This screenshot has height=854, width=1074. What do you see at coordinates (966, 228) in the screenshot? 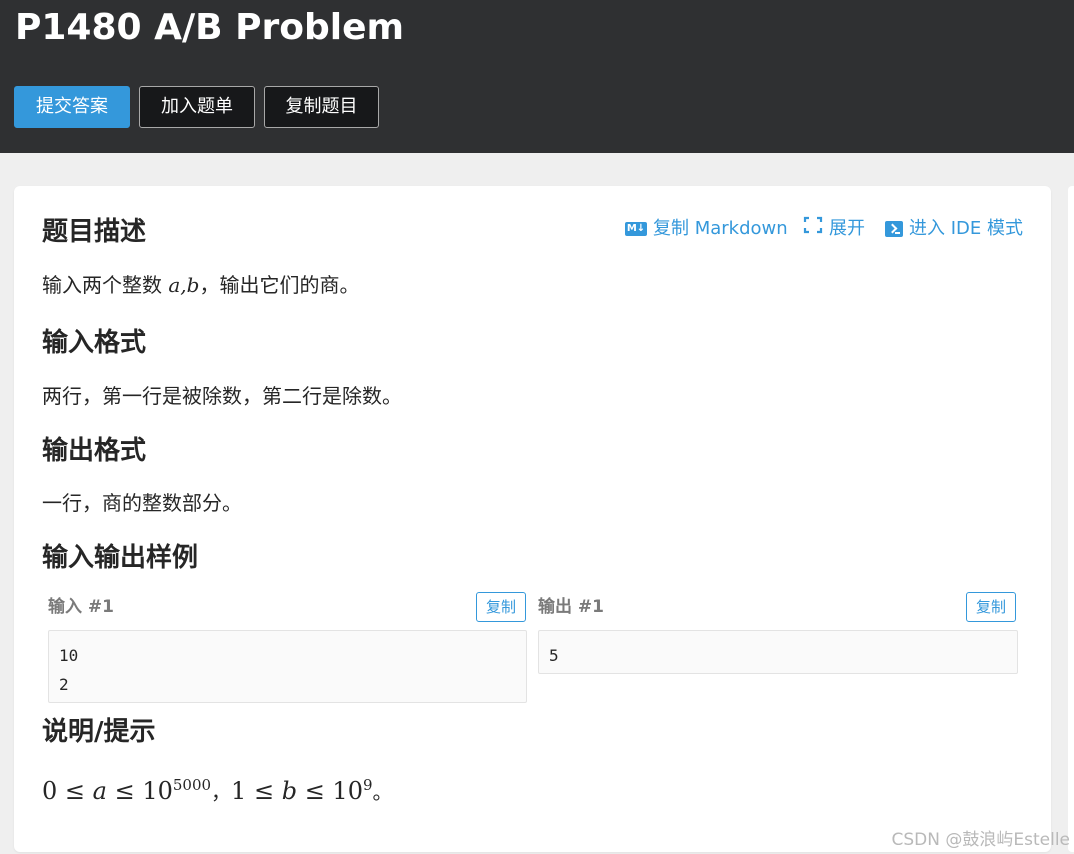
I see `ide-mode-label: 进入 IDE 模式` at bounding box center [966, 228].